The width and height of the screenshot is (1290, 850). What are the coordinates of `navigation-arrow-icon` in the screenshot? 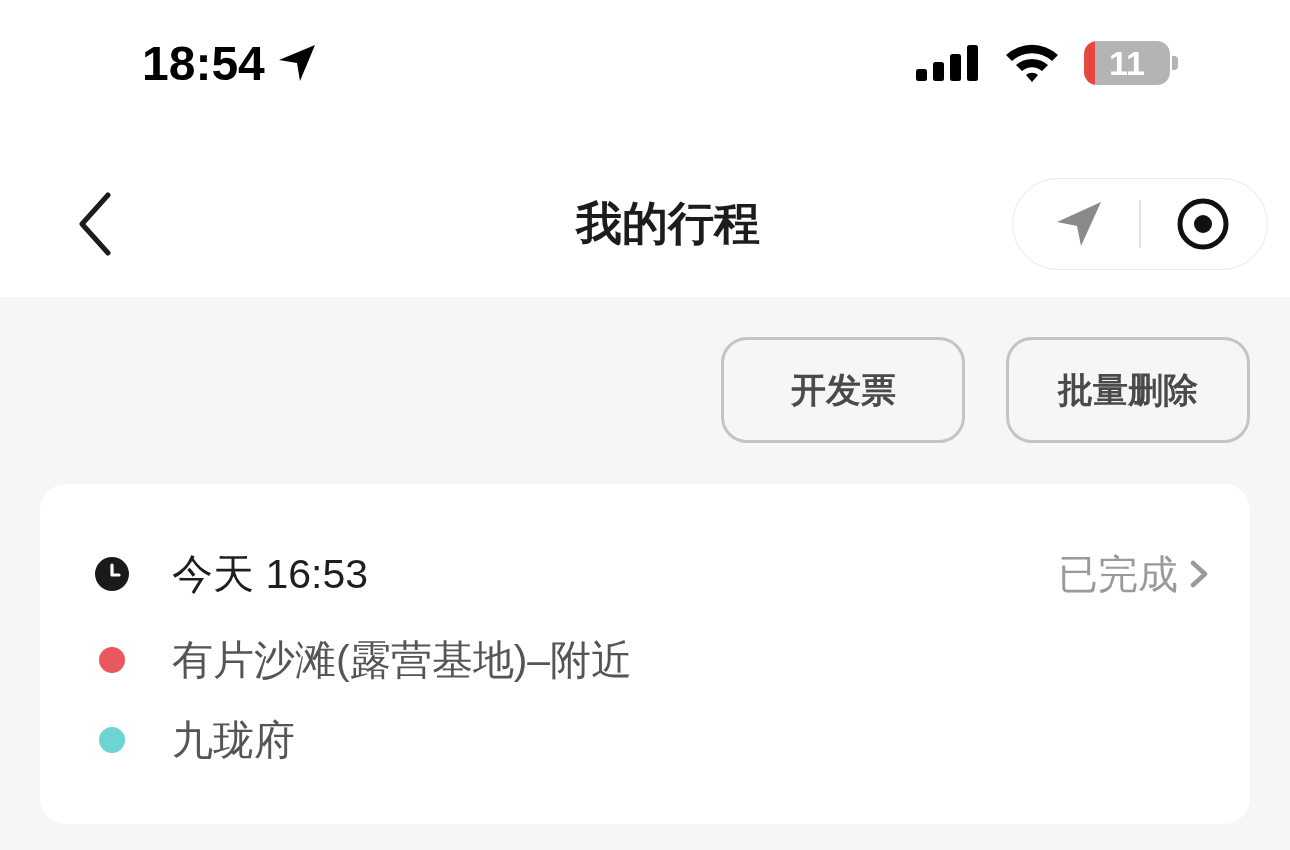 It's located at (1079, 223).